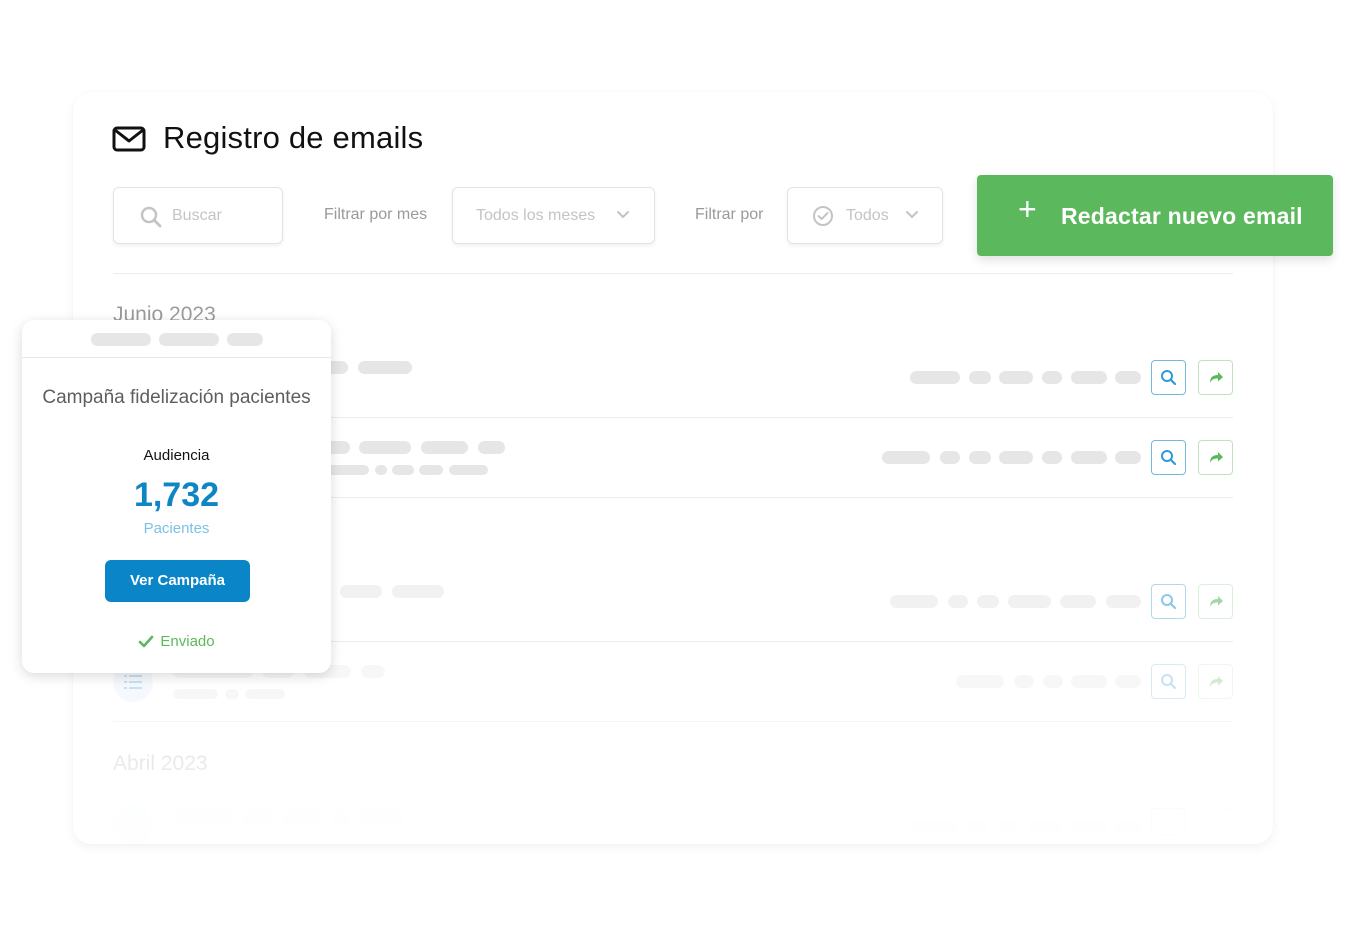 The width and height of the screenshot is (1346, 925). What do you see at coordinates (177, 581) in the screenshot?
I see `view-campaign-button: Ver Campaña` at bounding box center [177, 581].